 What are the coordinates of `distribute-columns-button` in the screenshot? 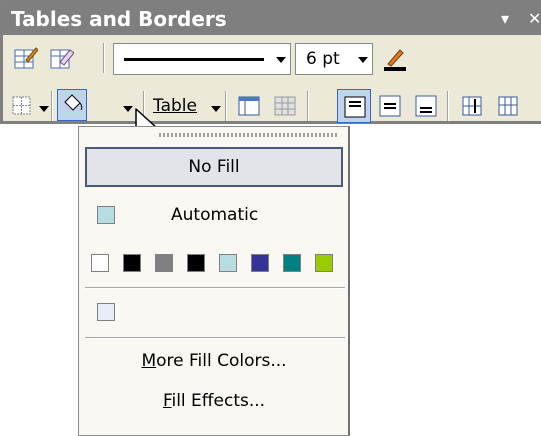 It's located at (508, 106).